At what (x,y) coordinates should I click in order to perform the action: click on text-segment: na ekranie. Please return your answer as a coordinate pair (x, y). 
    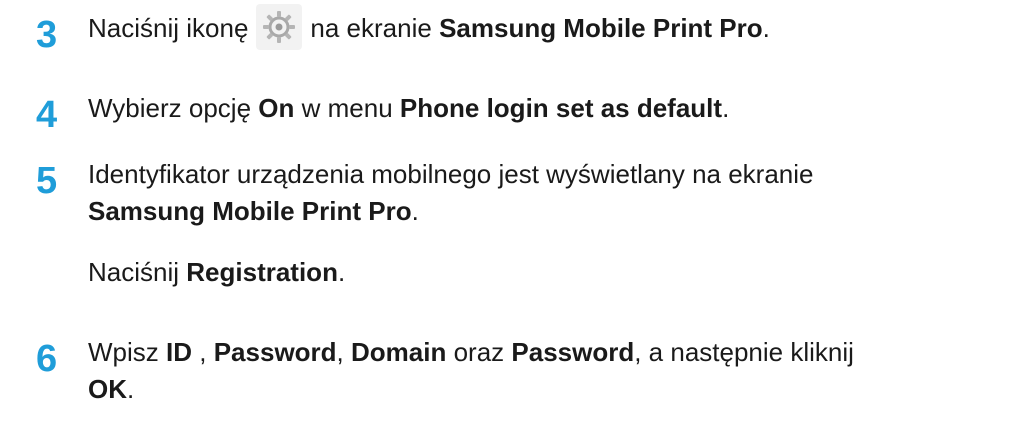
    Looking at the image, I should click on (371, 28).